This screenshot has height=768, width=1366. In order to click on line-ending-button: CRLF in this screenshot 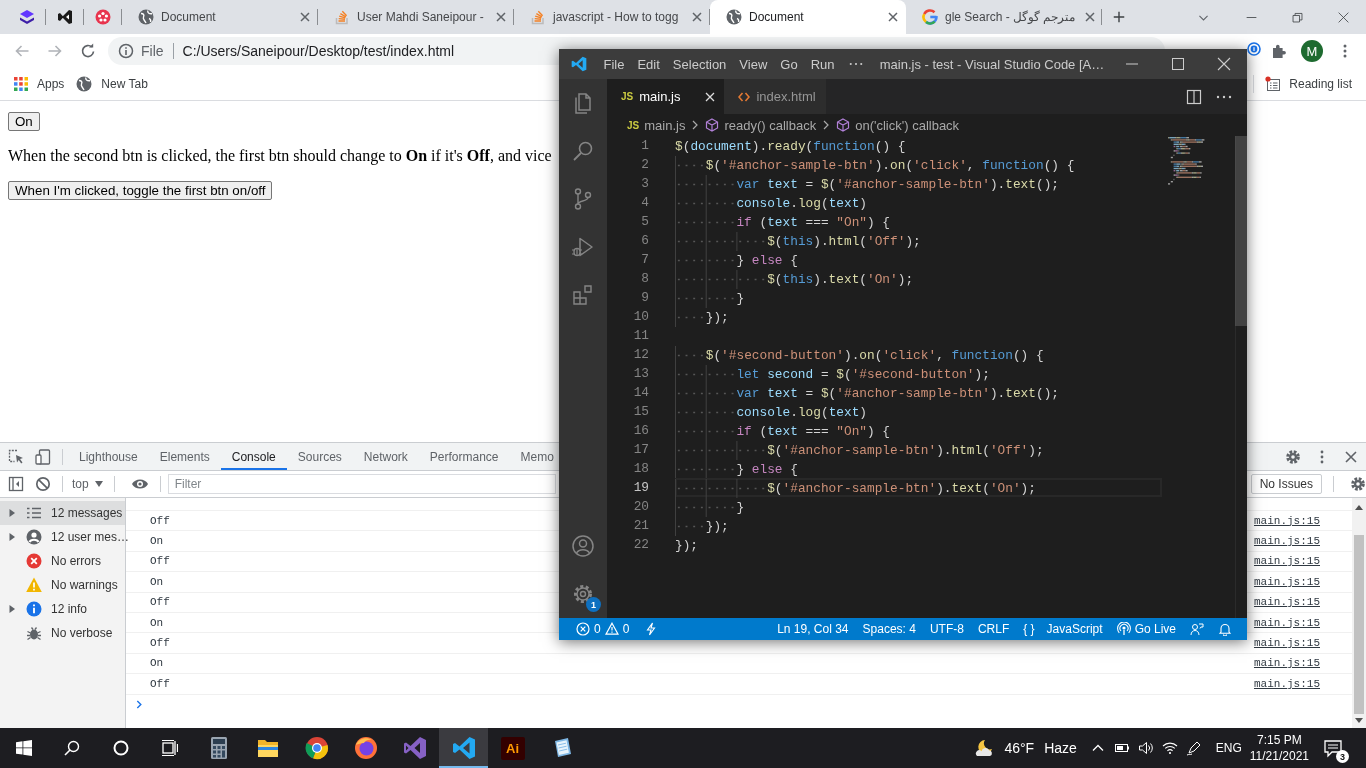, I will do `click(993, 629)`.